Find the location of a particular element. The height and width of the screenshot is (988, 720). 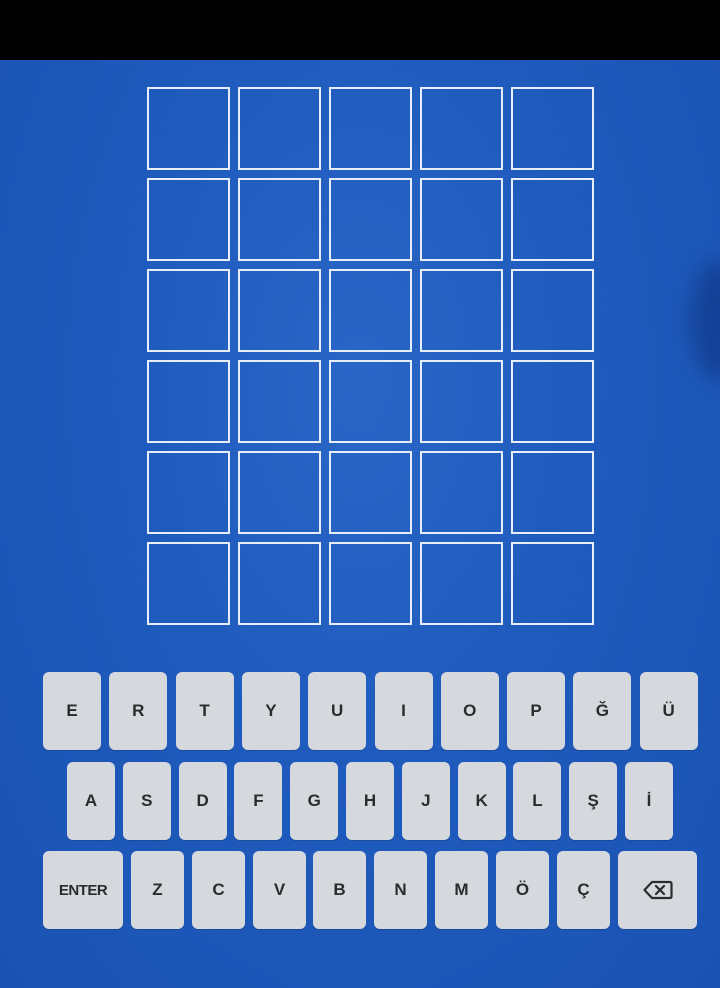

key-ö: Ö is located at coordinates (522, 890).